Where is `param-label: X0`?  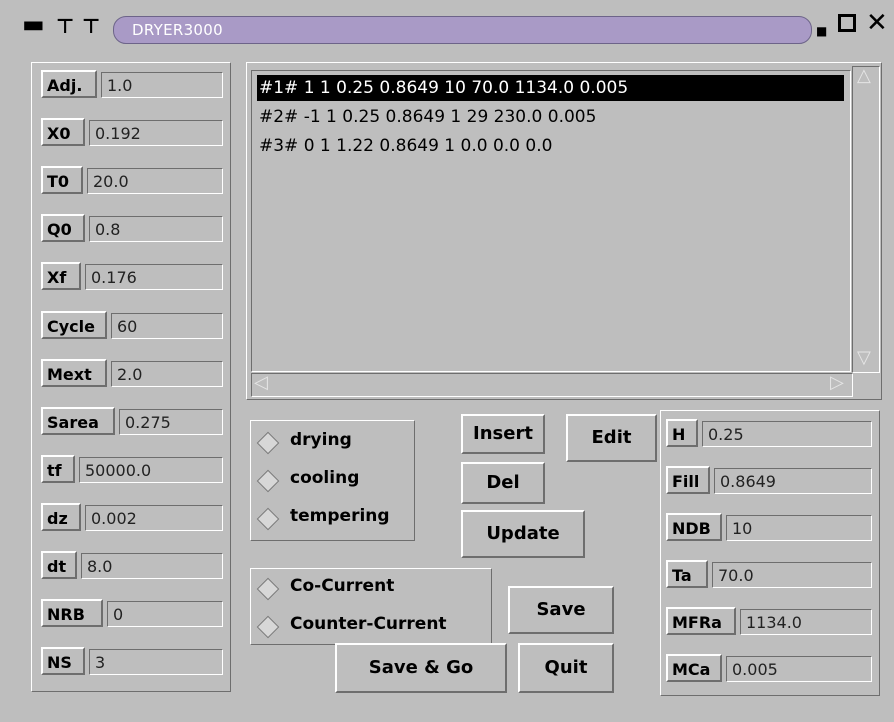 param-label: X0 is located at coordinates (63, 132).